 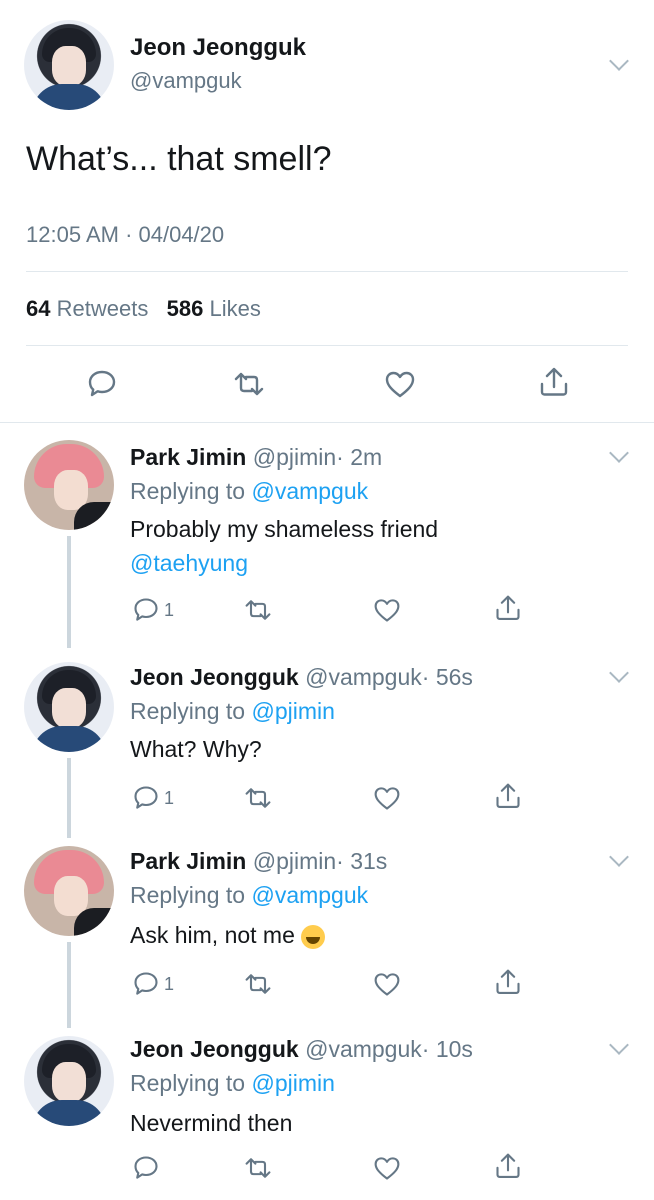 I want to click on thread-line, so click(x=69, y=592).